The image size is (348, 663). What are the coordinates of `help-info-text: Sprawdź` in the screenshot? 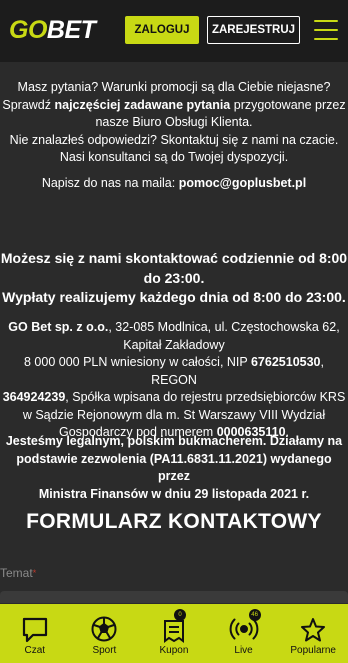 It's located at (28, 104).